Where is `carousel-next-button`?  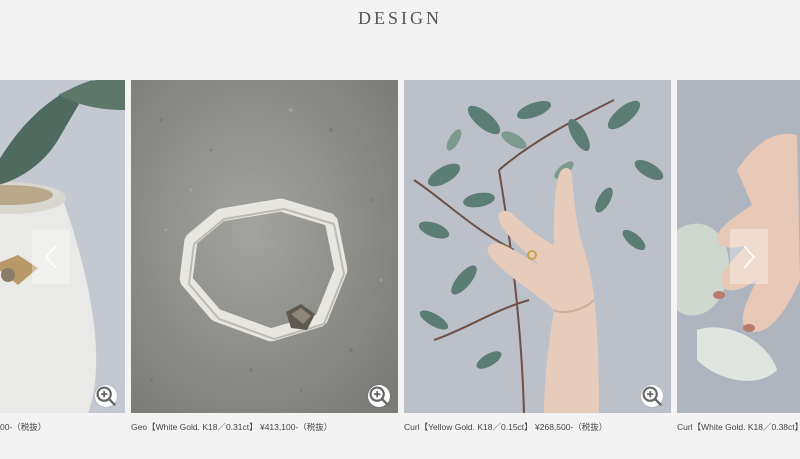 carousel-next-button is located at coordinates (749, 256).